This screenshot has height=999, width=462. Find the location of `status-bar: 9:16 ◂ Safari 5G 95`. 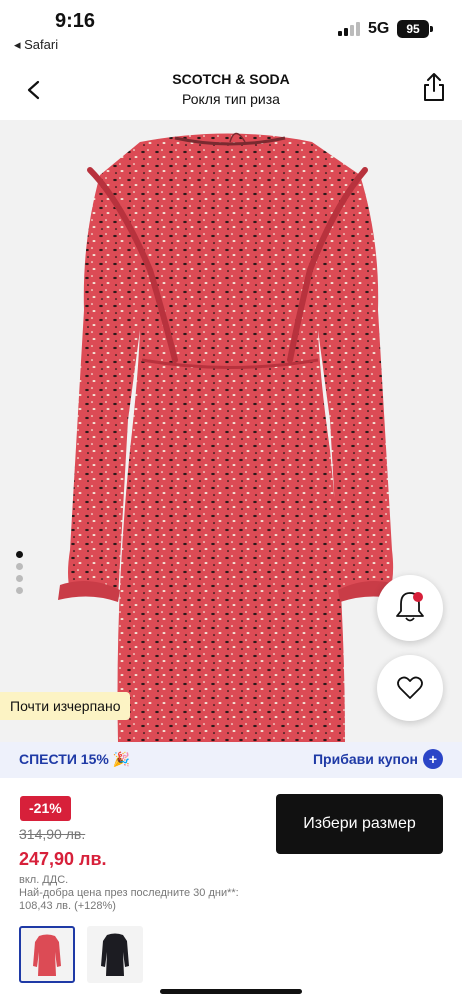

status-bar: 9:16 ◂ Safari 5G 95 is located at coordinates (231, 31).